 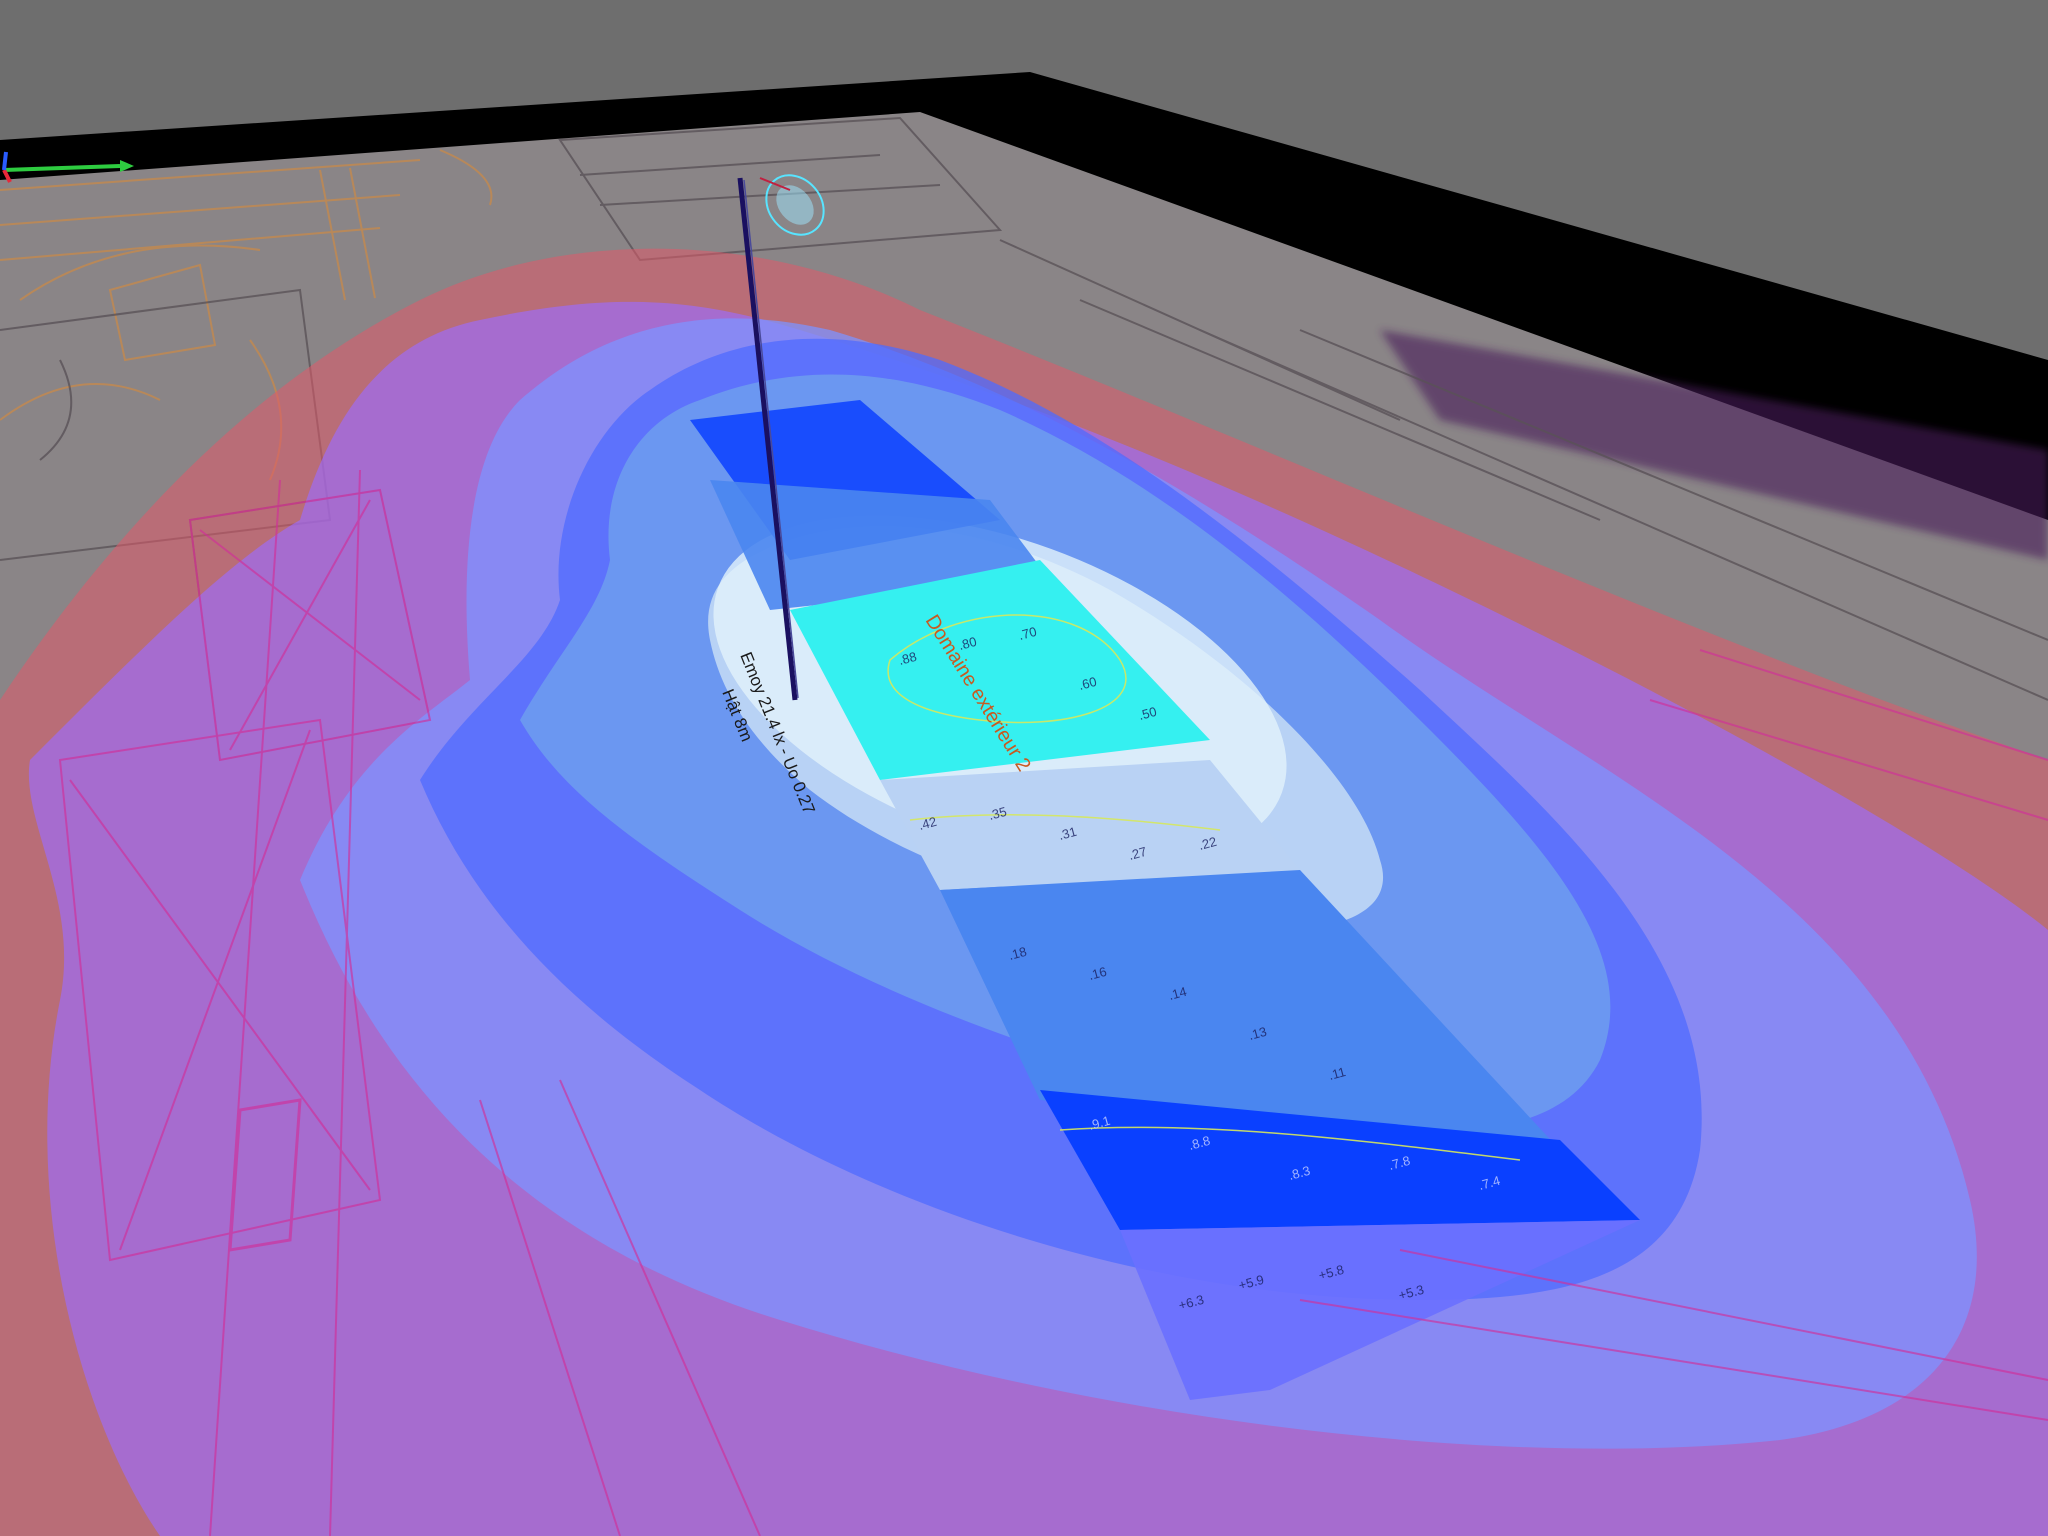 I want to click on axis-z, so click(x=5, y=161).